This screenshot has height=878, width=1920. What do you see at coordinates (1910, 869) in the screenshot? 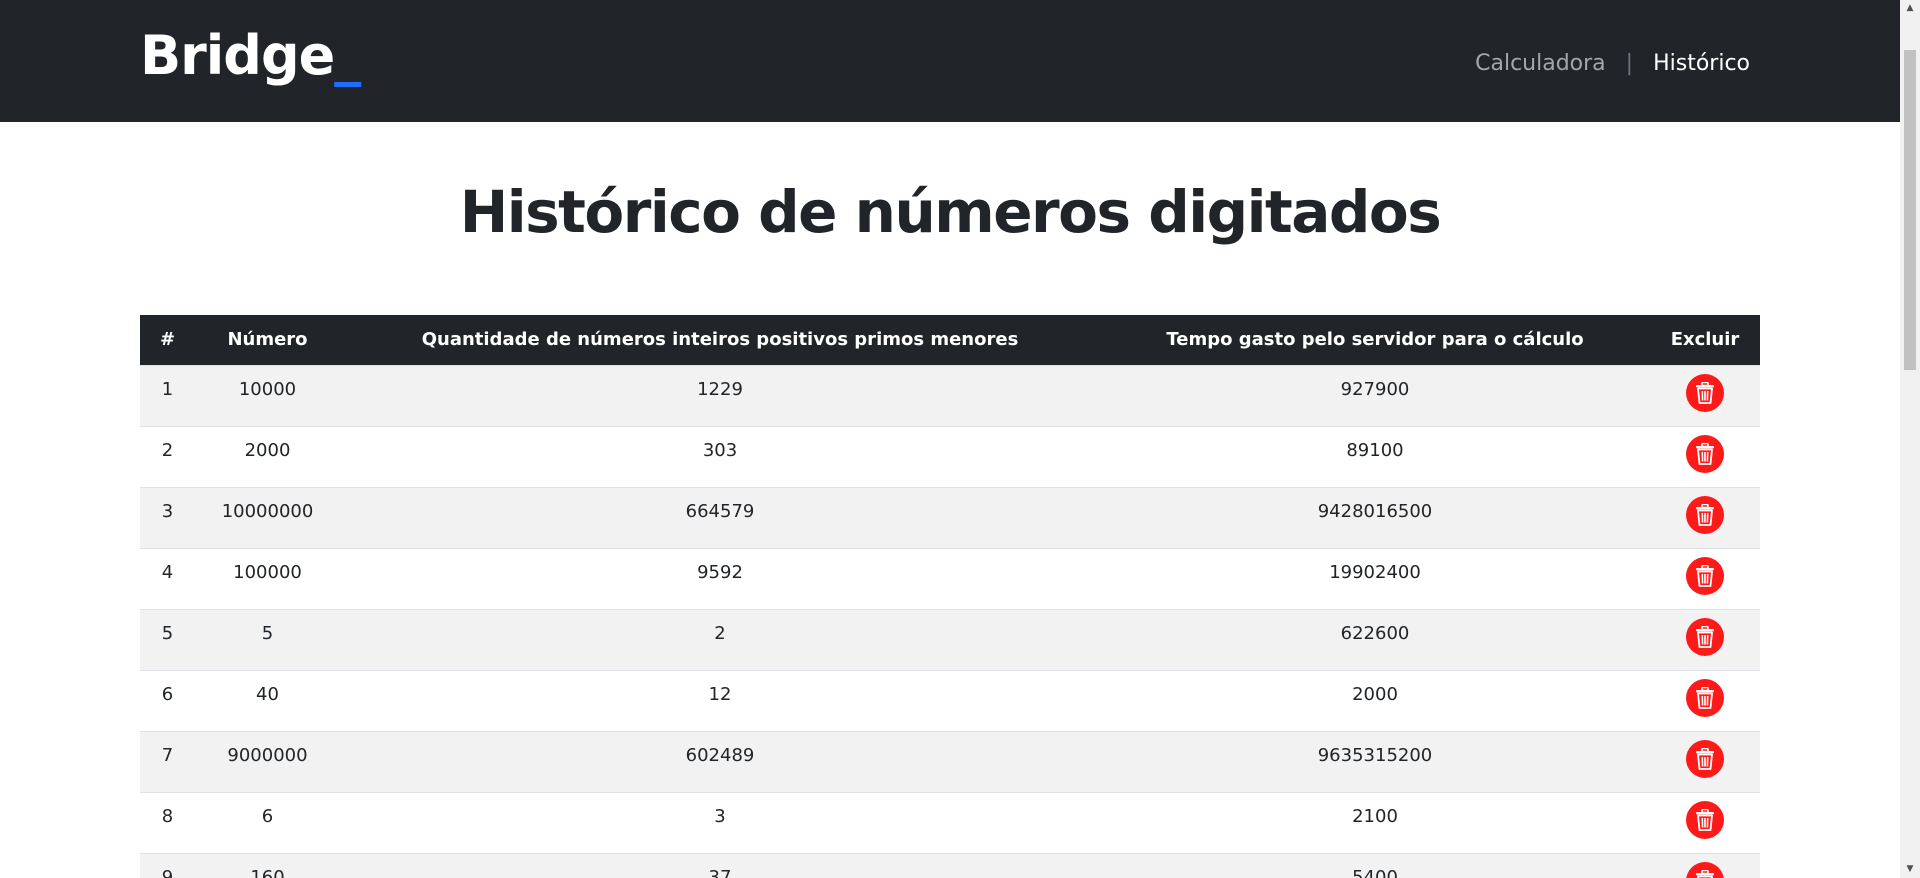
I see `scroll-down-icon: ▼` at bounding box center [1910, 869].